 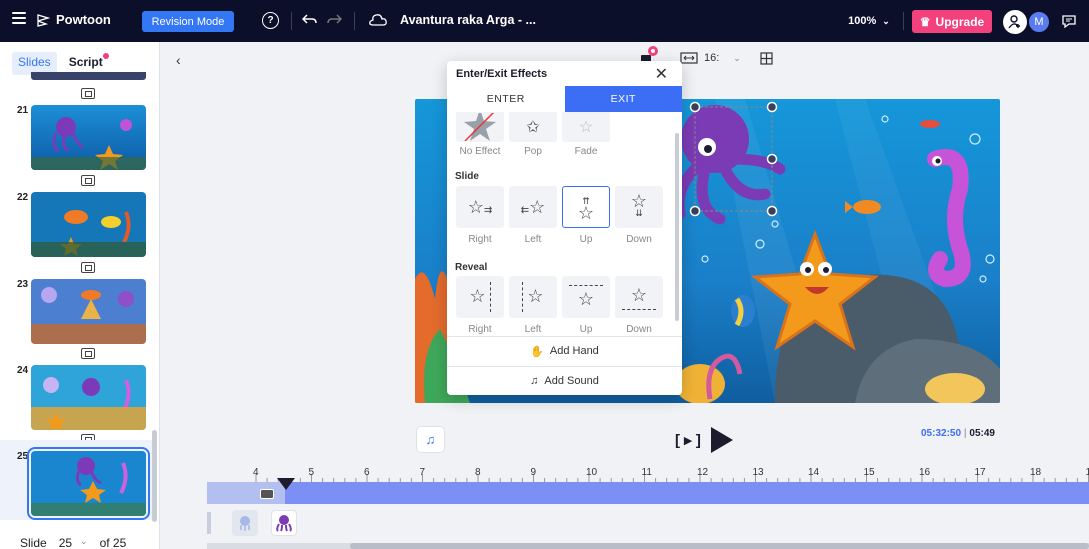 I want to click on aspect-ratio-select: 16: ⌄, so click(x=710, y=58).